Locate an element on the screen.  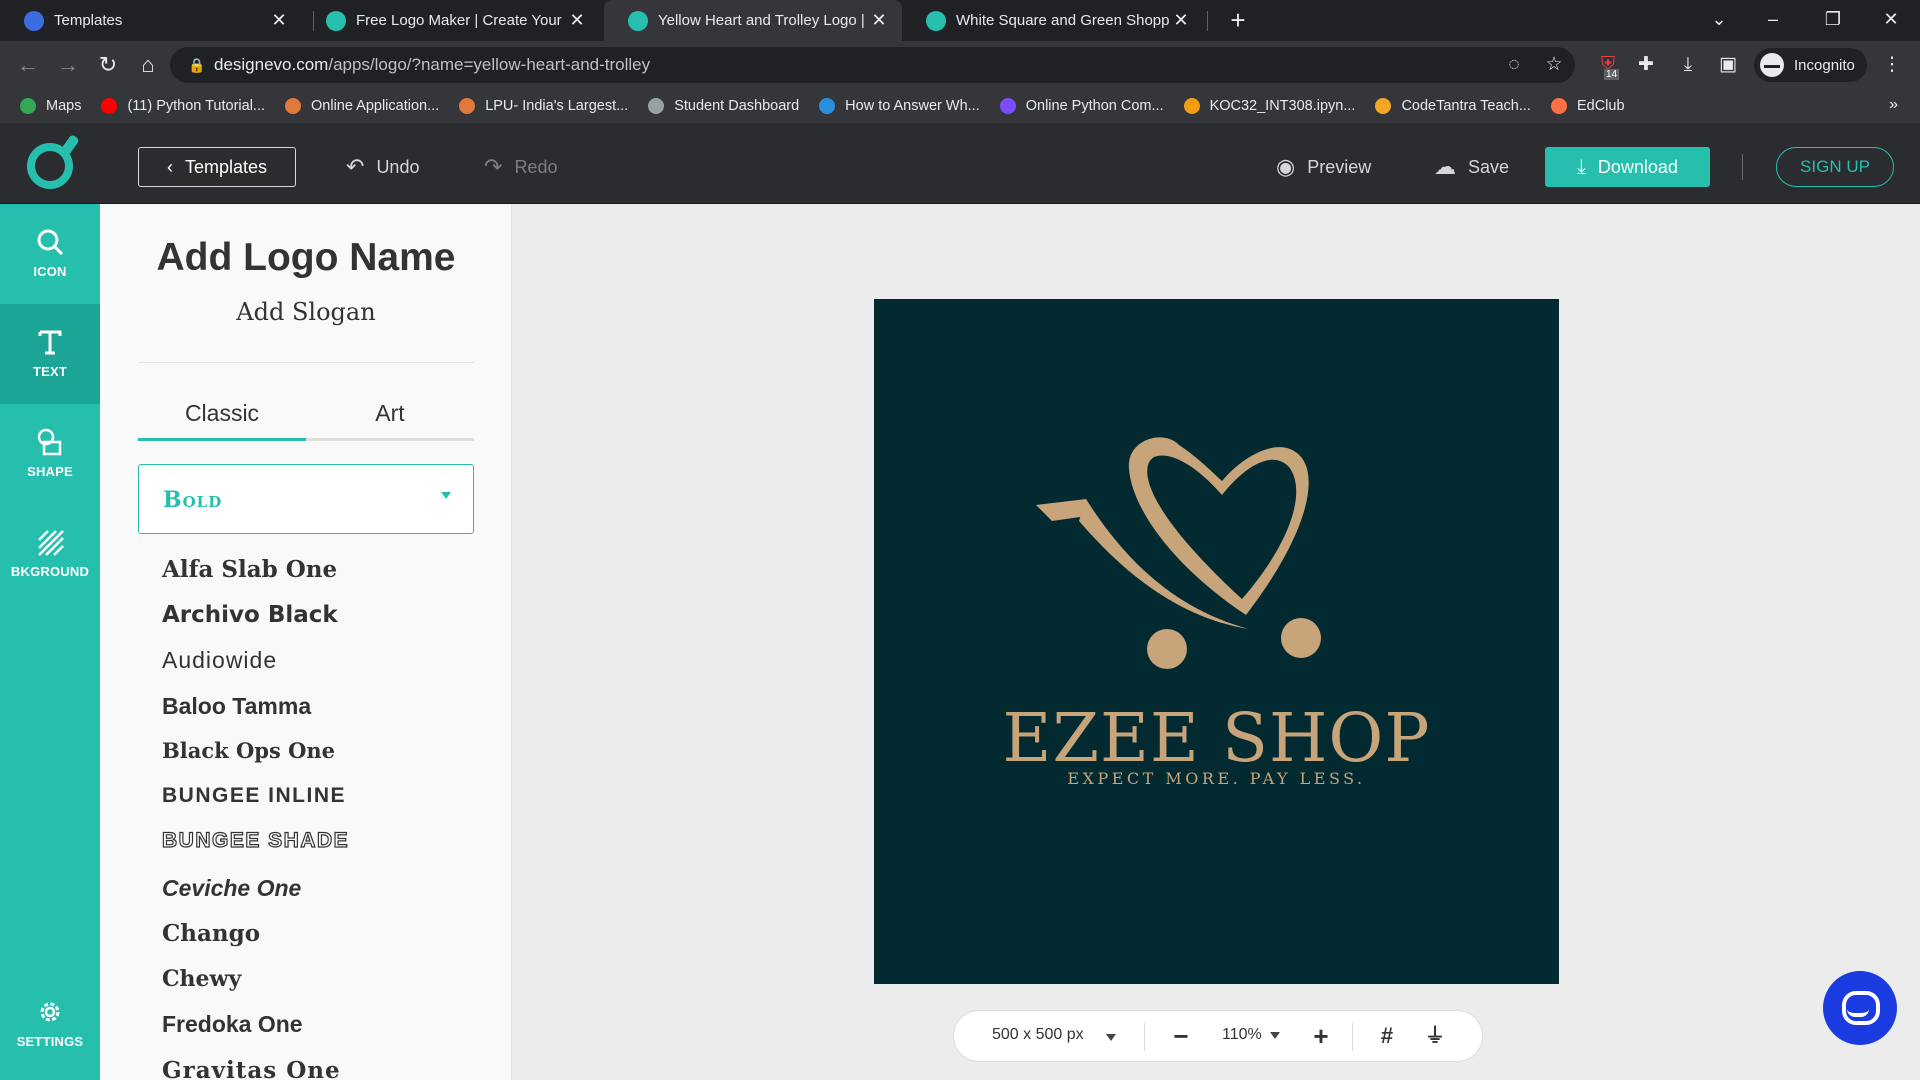
font-item: BUNGEE INLINE is located at coordinates (255, 807).